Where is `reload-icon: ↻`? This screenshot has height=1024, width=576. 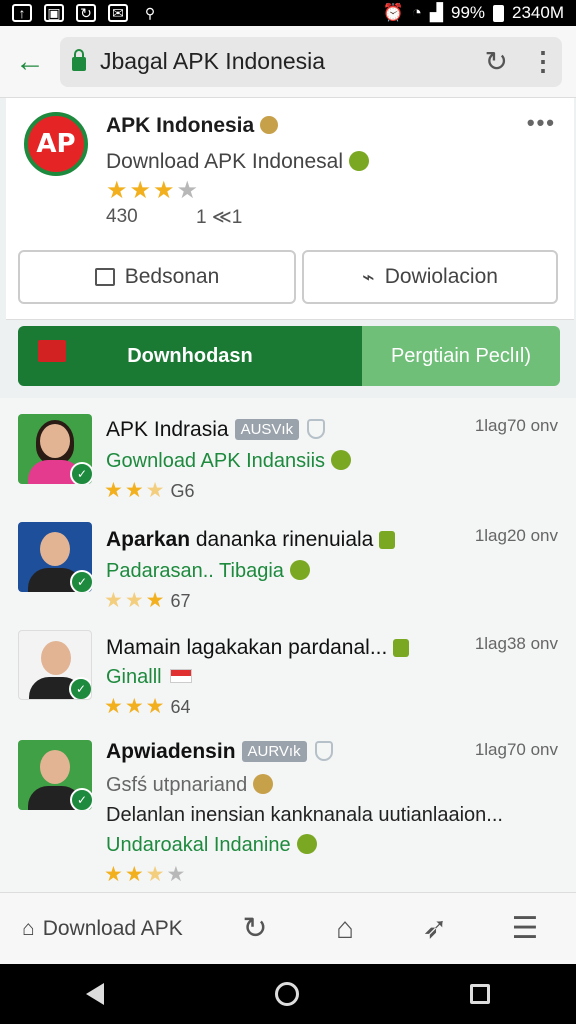 reload-icon: ↻ is located at coordinates (496, 61).